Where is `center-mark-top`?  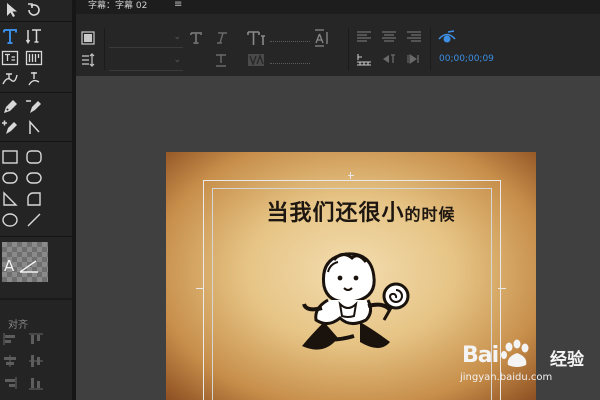
center-mark-top is located at coordinates (351, 175).